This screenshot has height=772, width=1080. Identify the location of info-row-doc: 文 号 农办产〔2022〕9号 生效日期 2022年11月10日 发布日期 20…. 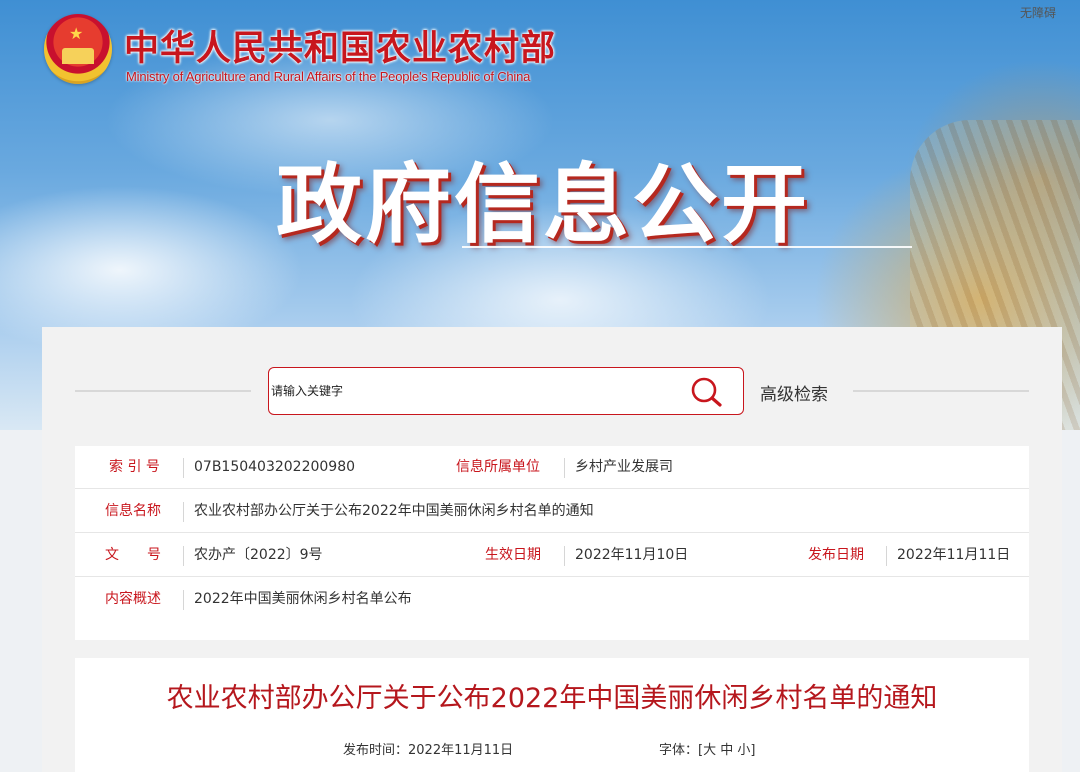
(552, 555).